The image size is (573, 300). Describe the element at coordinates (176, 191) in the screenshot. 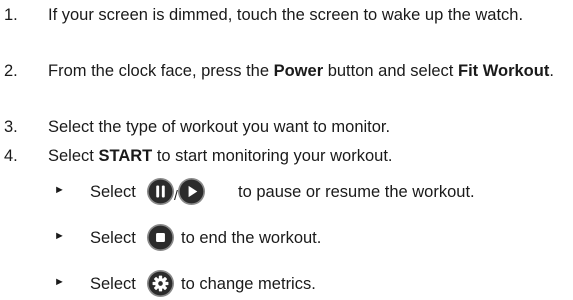

I see `substep-icons: /` at that location.